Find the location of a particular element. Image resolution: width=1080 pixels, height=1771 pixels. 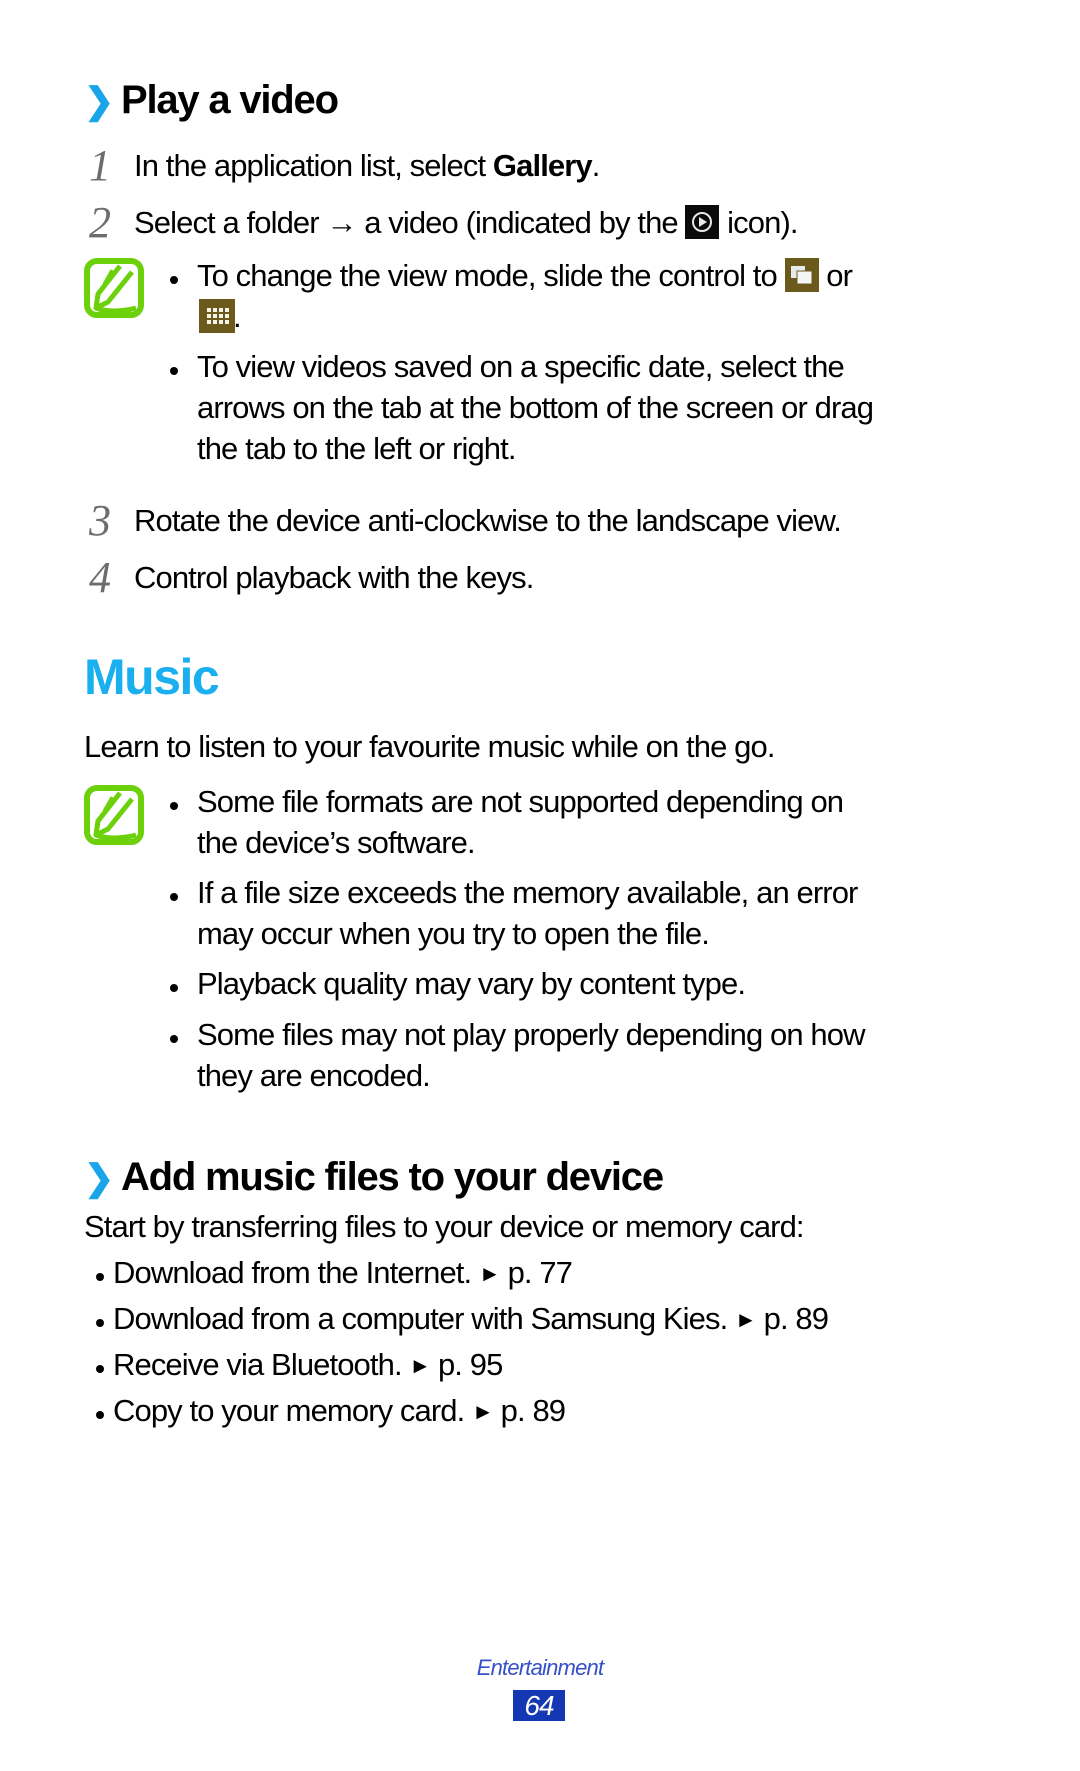

page-number-badge: 64 is located at coordinates (539, 1705).